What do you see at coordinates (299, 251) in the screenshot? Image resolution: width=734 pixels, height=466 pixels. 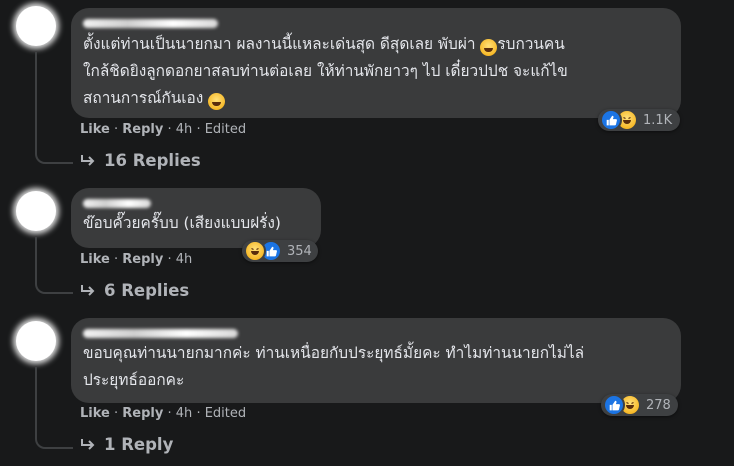 I see `reaction-count: 354` at bounding box center [299, 251].